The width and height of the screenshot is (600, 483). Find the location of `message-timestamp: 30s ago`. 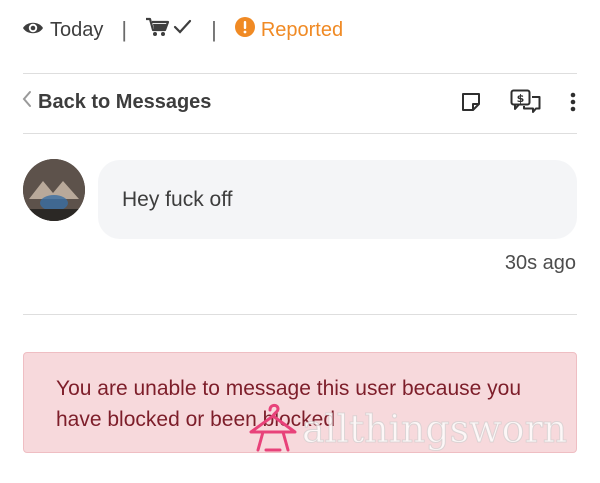

message-timestamp: 30s ago is located at coordinates (540, 263).